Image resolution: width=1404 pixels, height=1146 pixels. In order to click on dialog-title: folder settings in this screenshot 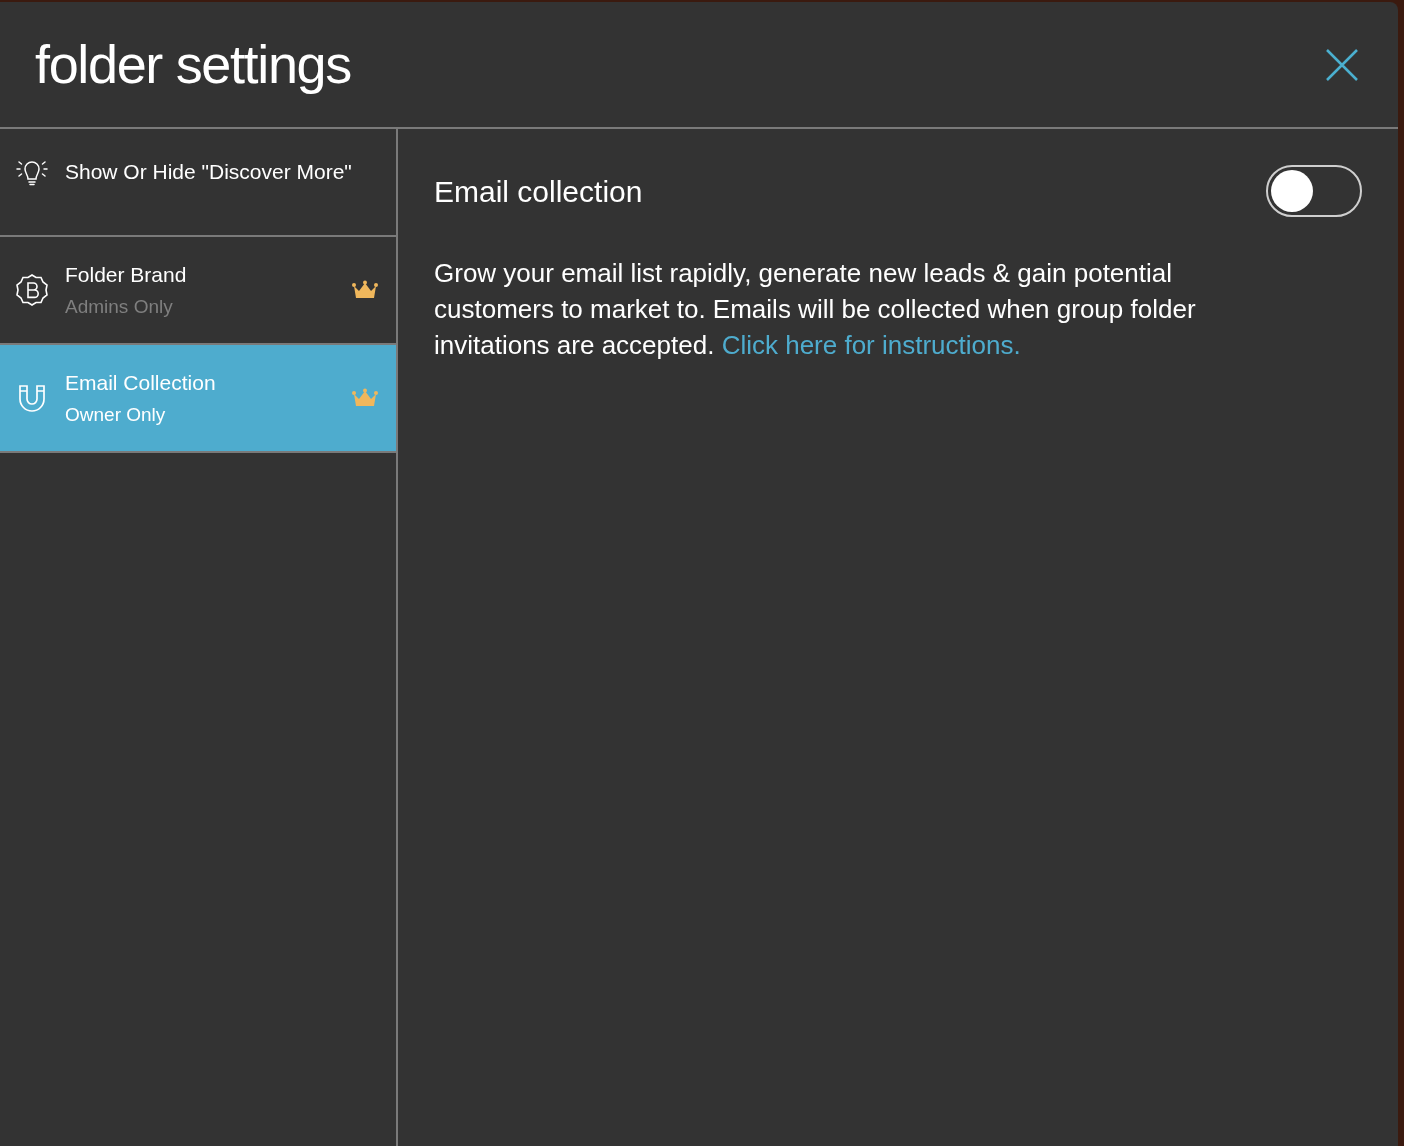, I will do `click(193, 64)`.